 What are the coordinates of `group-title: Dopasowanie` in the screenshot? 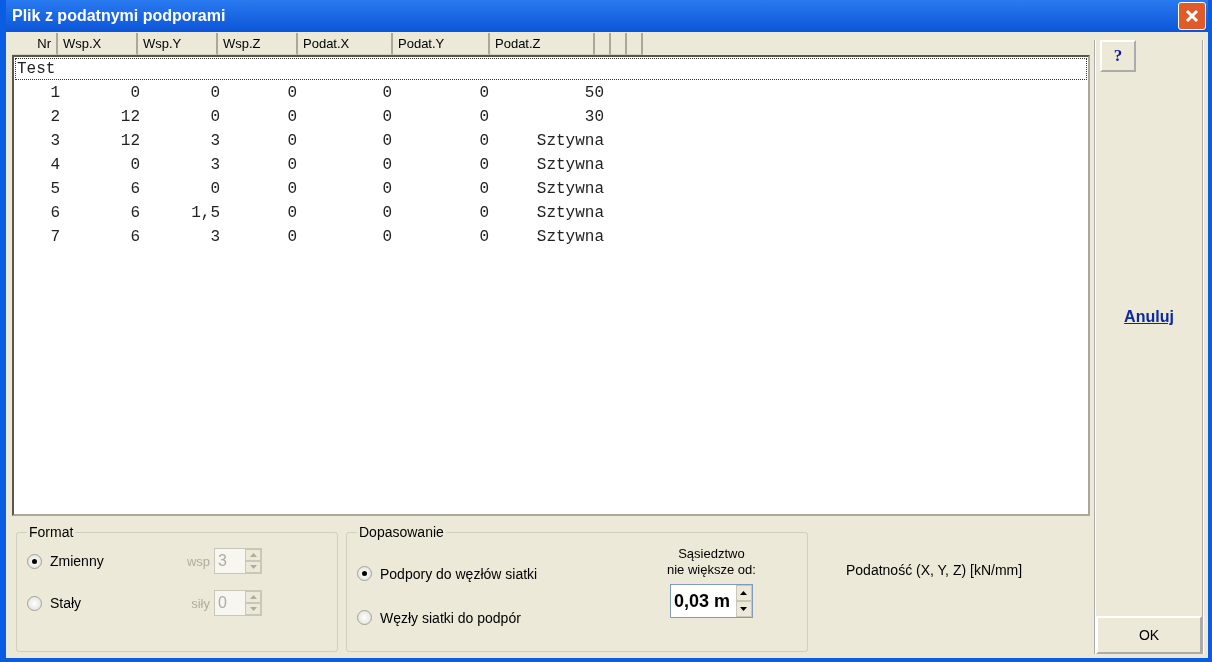 It's located at (401, 532).